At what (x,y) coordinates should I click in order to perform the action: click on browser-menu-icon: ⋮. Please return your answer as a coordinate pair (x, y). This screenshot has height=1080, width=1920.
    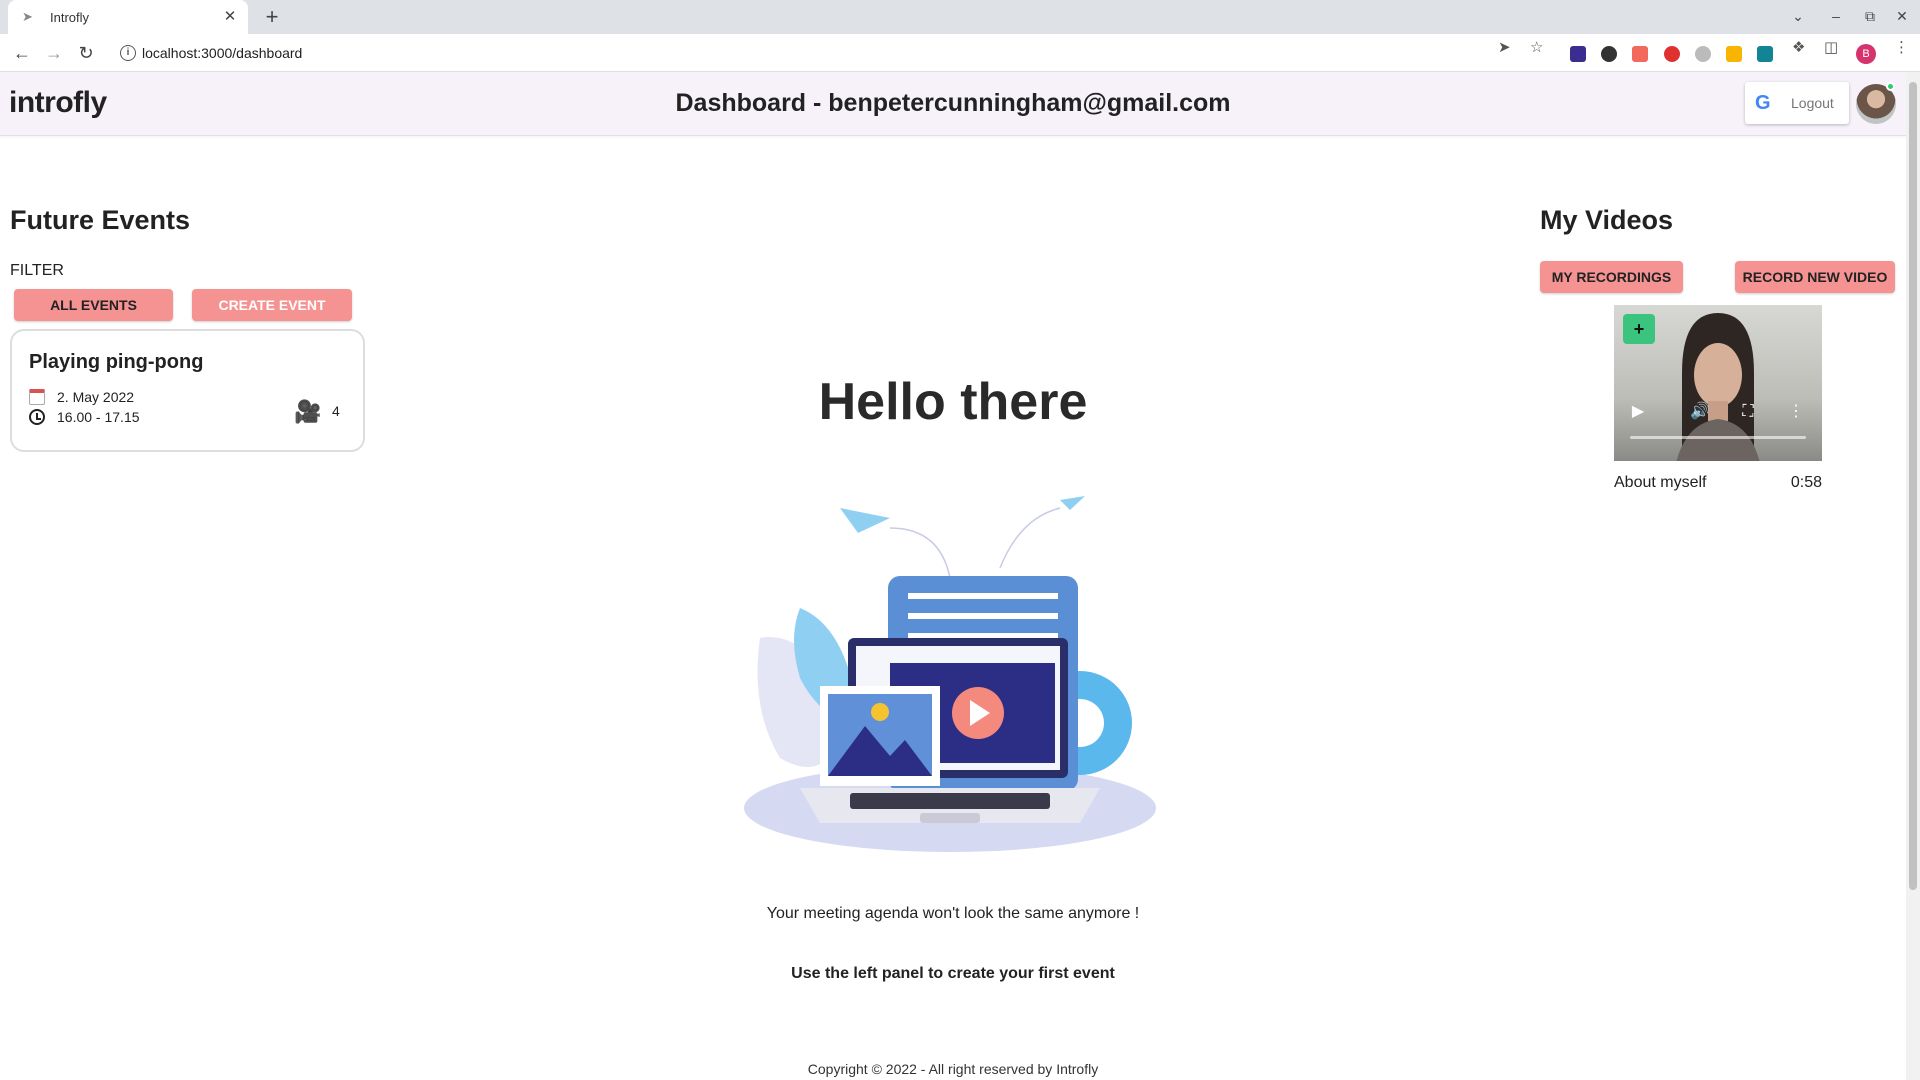
    Looking at the image, I should click on (1901, 48).